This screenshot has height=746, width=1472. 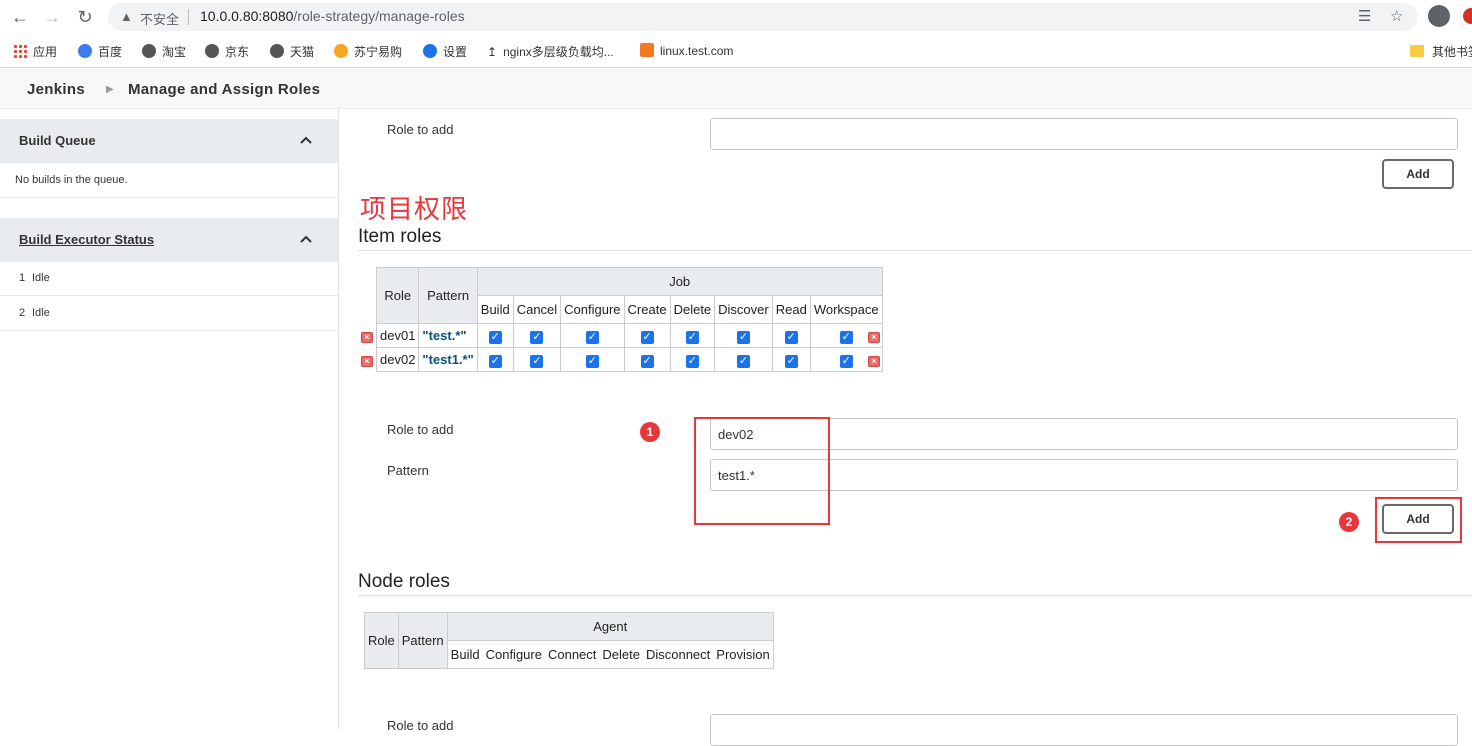 What do you see at coordinates (397, 335) in the screenshot?
I see `role-name: dev01` at bounding box center [397, 335].